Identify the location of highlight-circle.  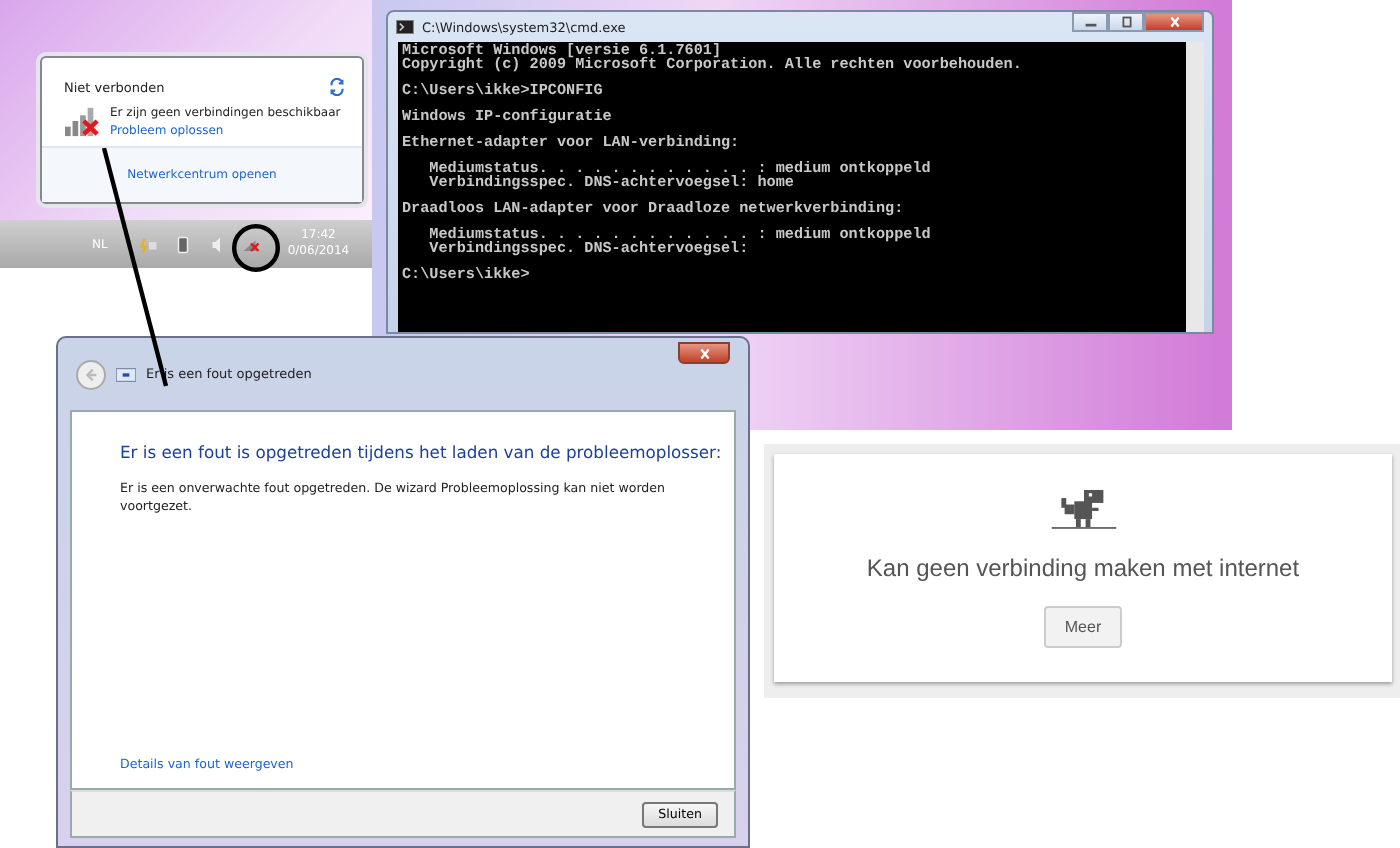
(256, 248).